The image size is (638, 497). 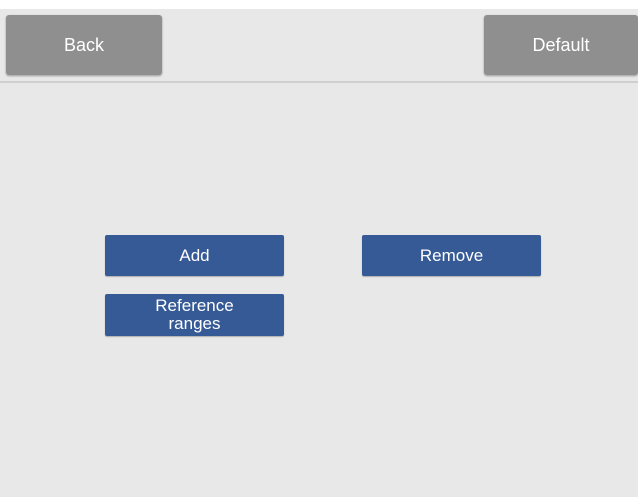 What do you see at coordinates (561, 45) in the screenshot?
I see `default-button: Default` at bounding box center [561, 45].